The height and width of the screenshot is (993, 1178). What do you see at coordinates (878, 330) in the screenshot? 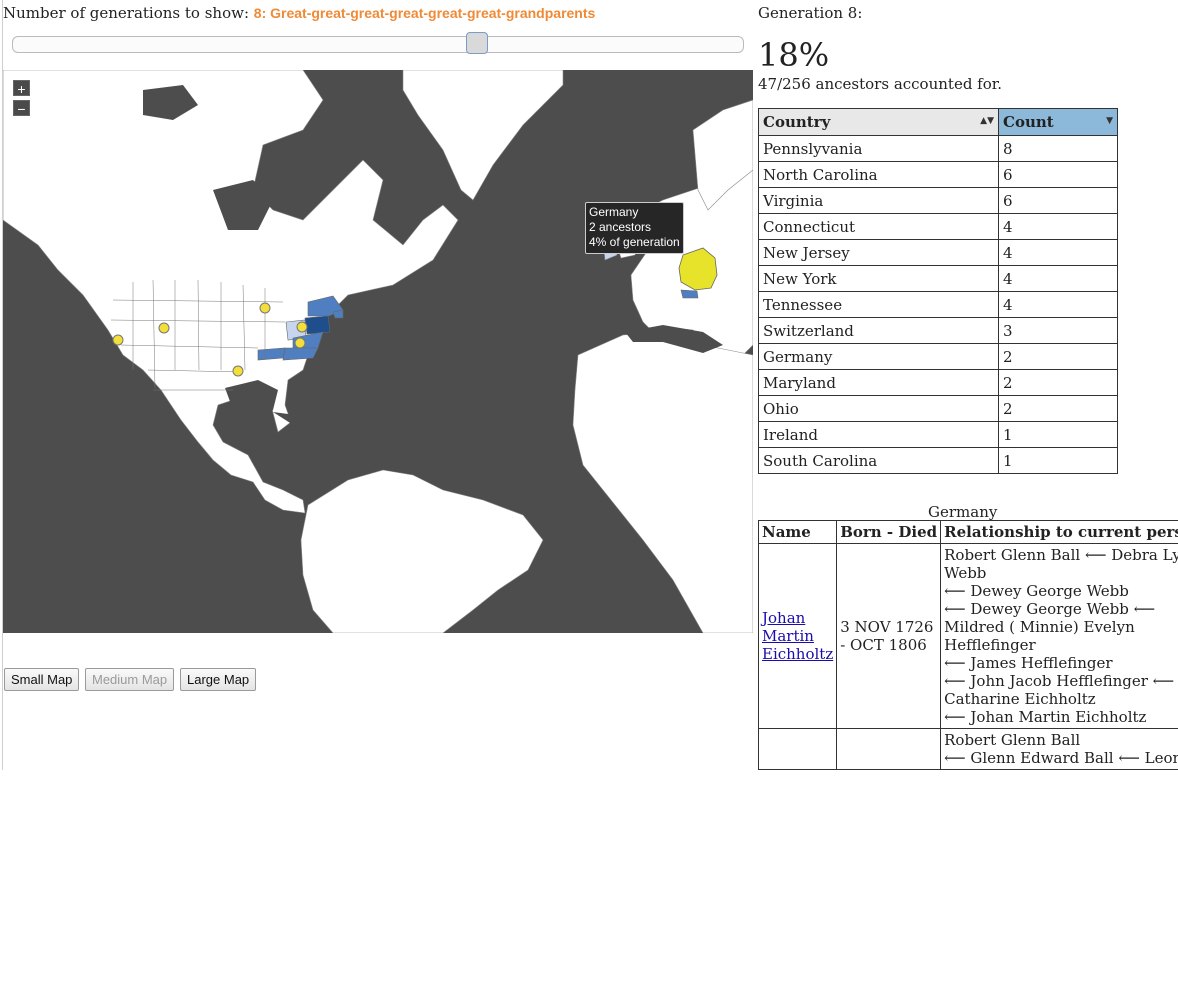
I see `country-cell: Switzerland` at bounding box center [878, 330].